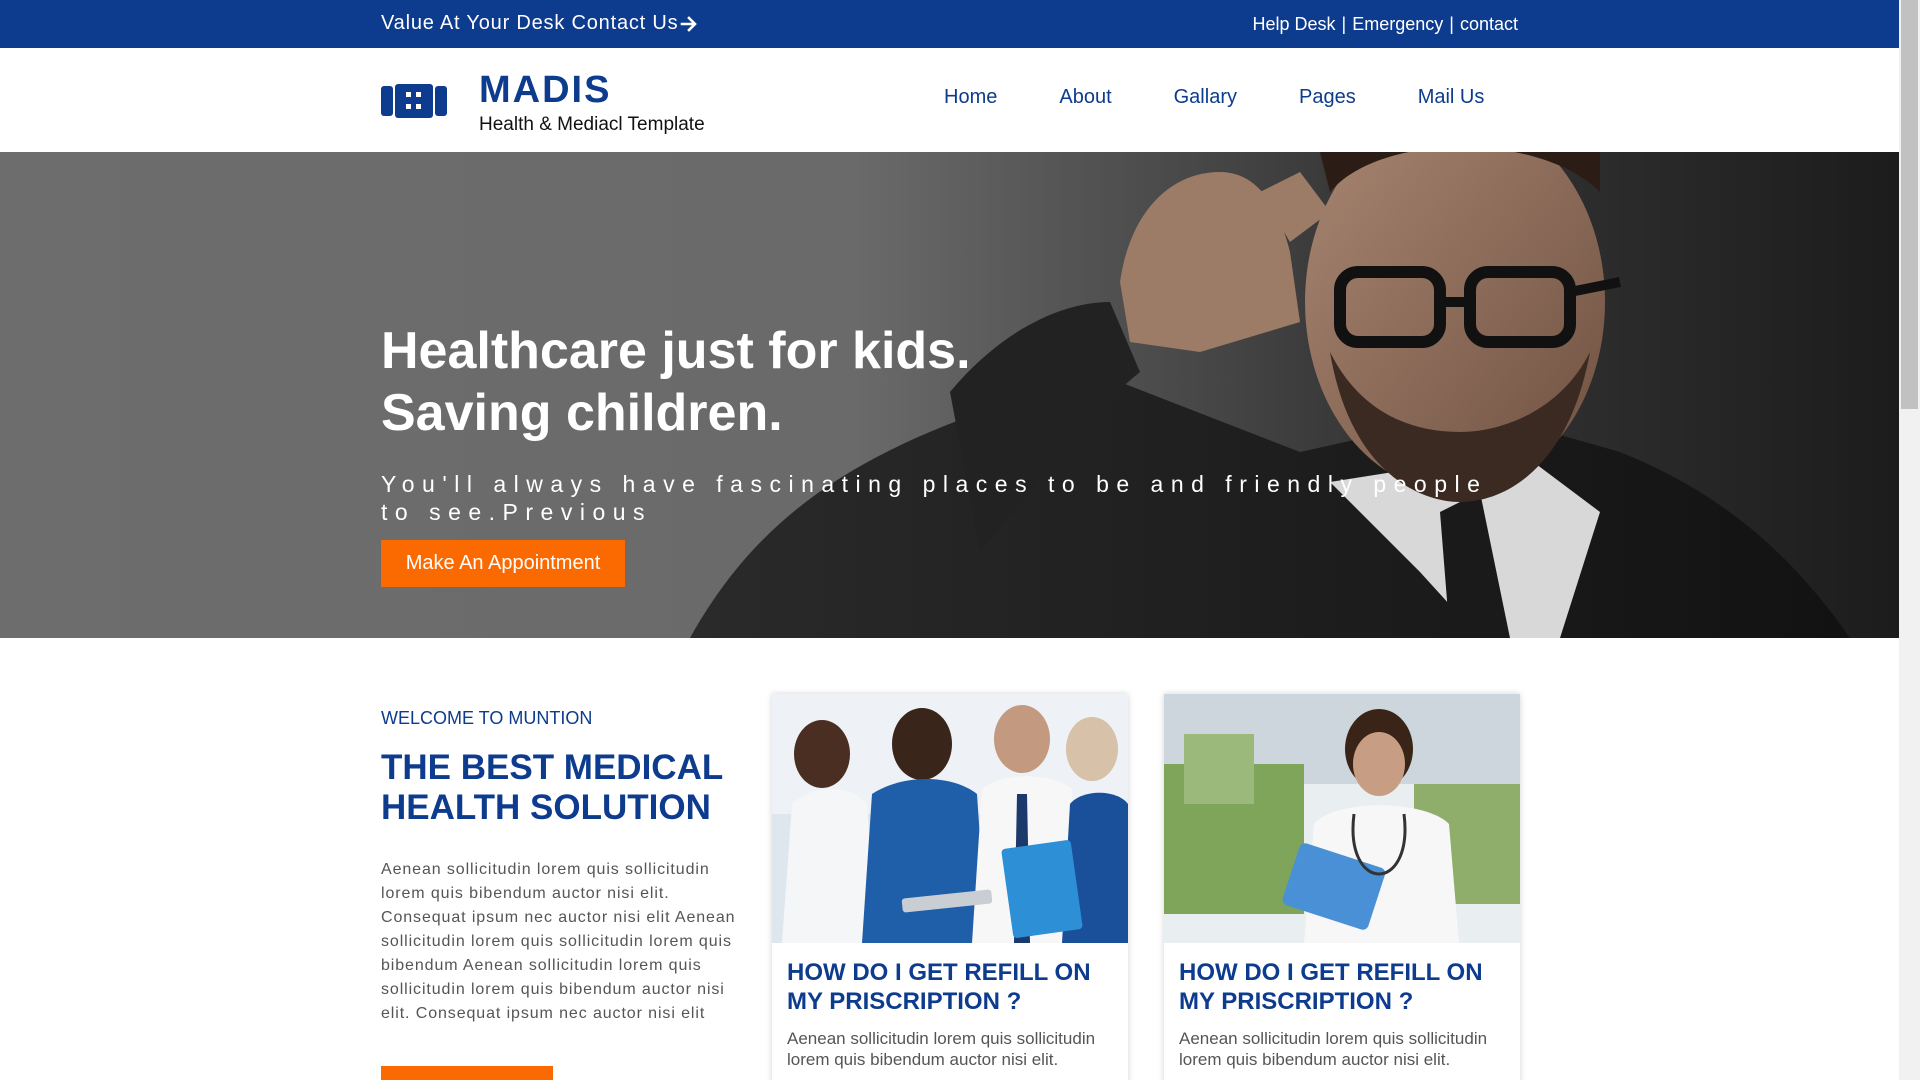 This screenshot has height=1080, width=1920. I want to click on nav-about: About, so click(1085, 97).